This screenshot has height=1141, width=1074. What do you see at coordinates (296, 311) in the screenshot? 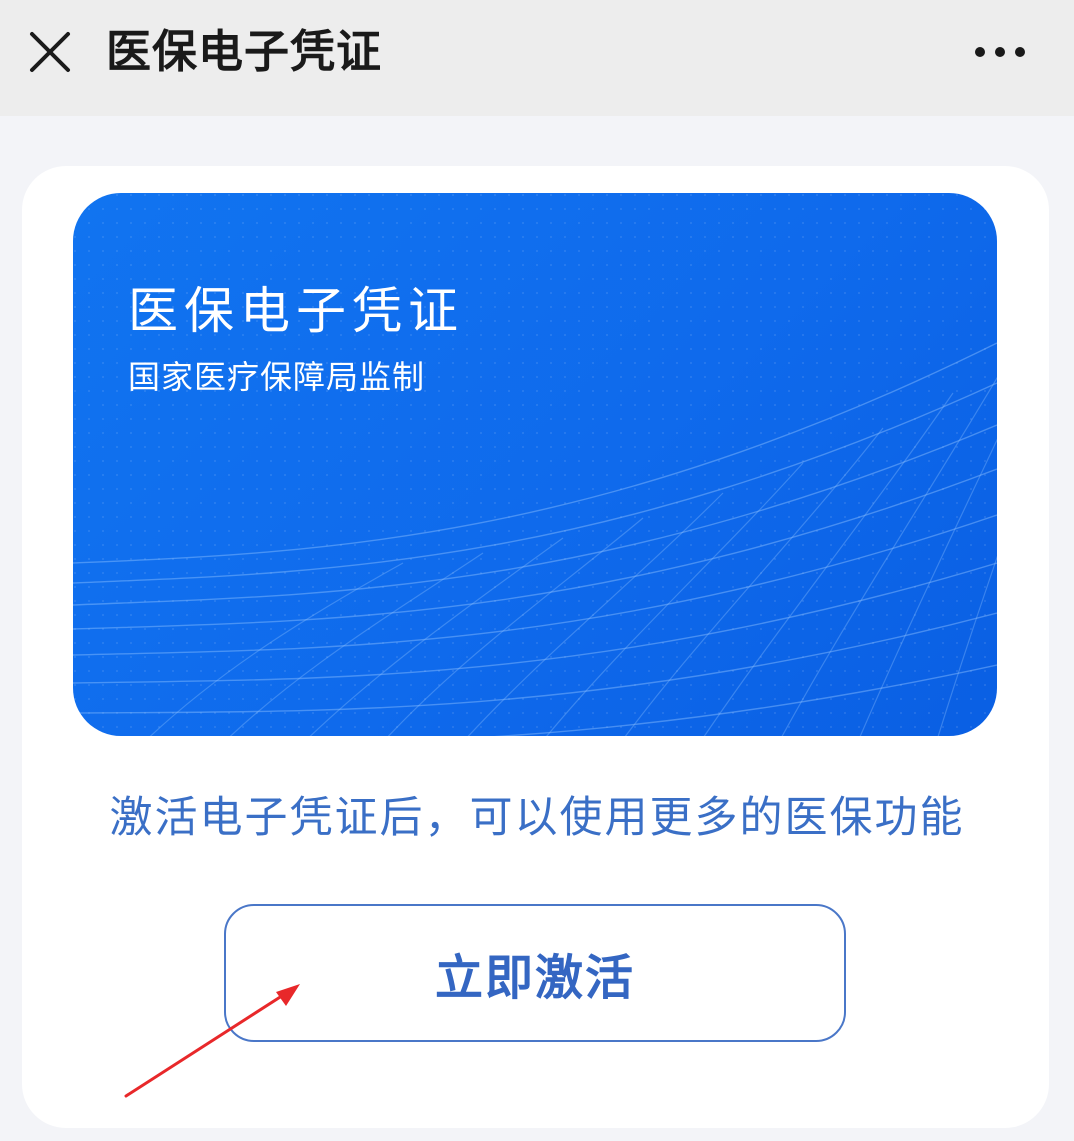
I see `card-title: 医保电子凭证` at bounding box center [296, 311].